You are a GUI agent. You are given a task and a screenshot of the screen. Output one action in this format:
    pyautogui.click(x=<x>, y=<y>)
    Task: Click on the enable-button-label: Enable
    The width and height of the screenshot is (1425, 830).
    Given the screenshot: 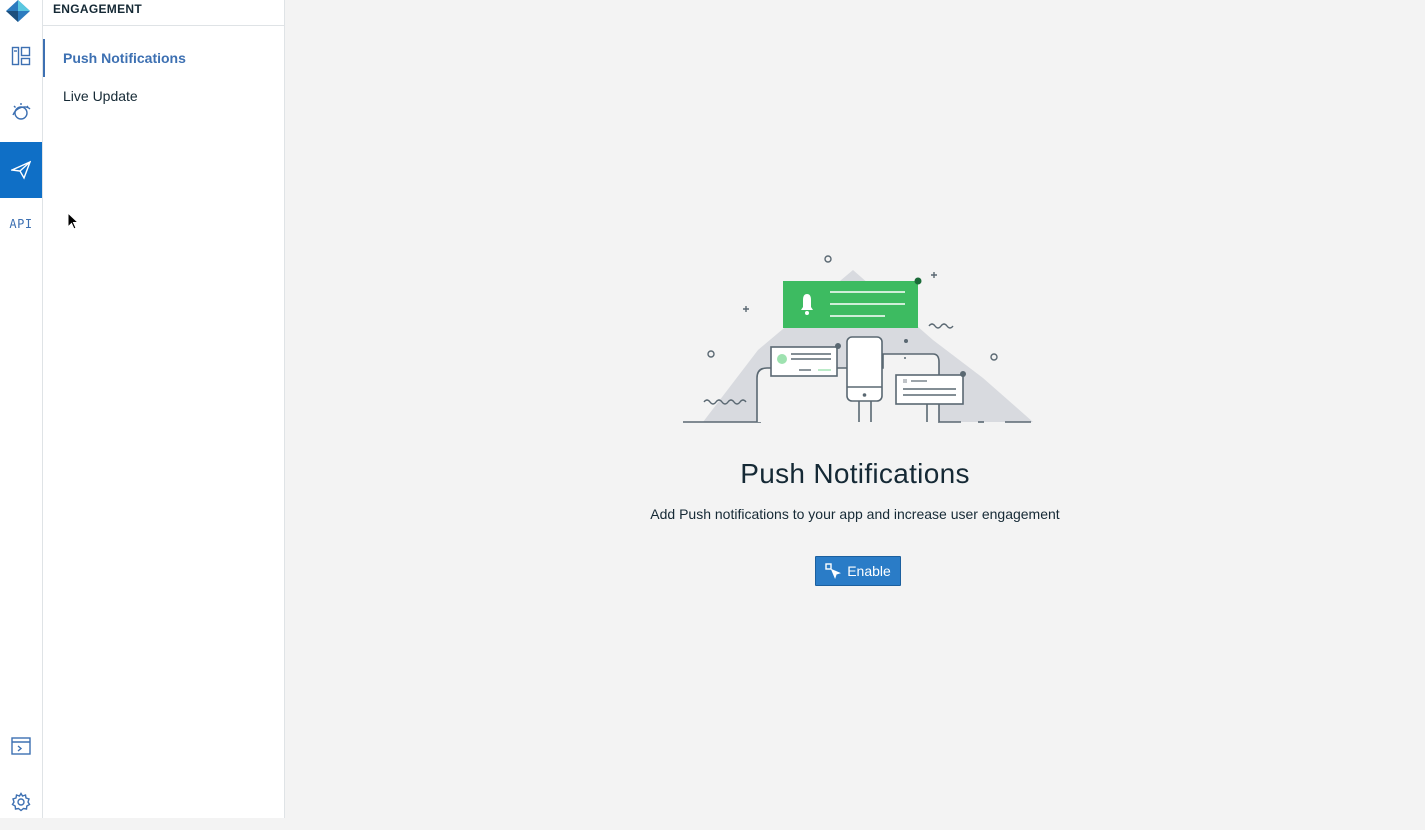 What is the action you would take?
    pyautogui.click(x=869, y=571)
    